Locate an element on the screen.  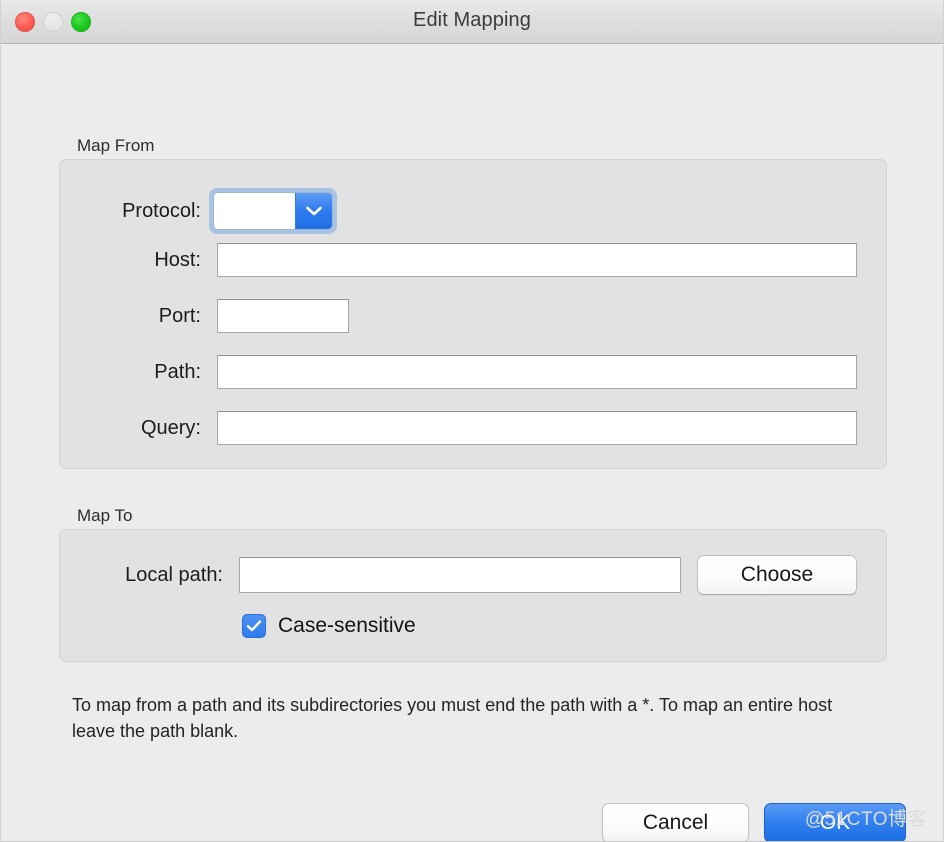
port-row: Port: is located at coordinates (175, 316).